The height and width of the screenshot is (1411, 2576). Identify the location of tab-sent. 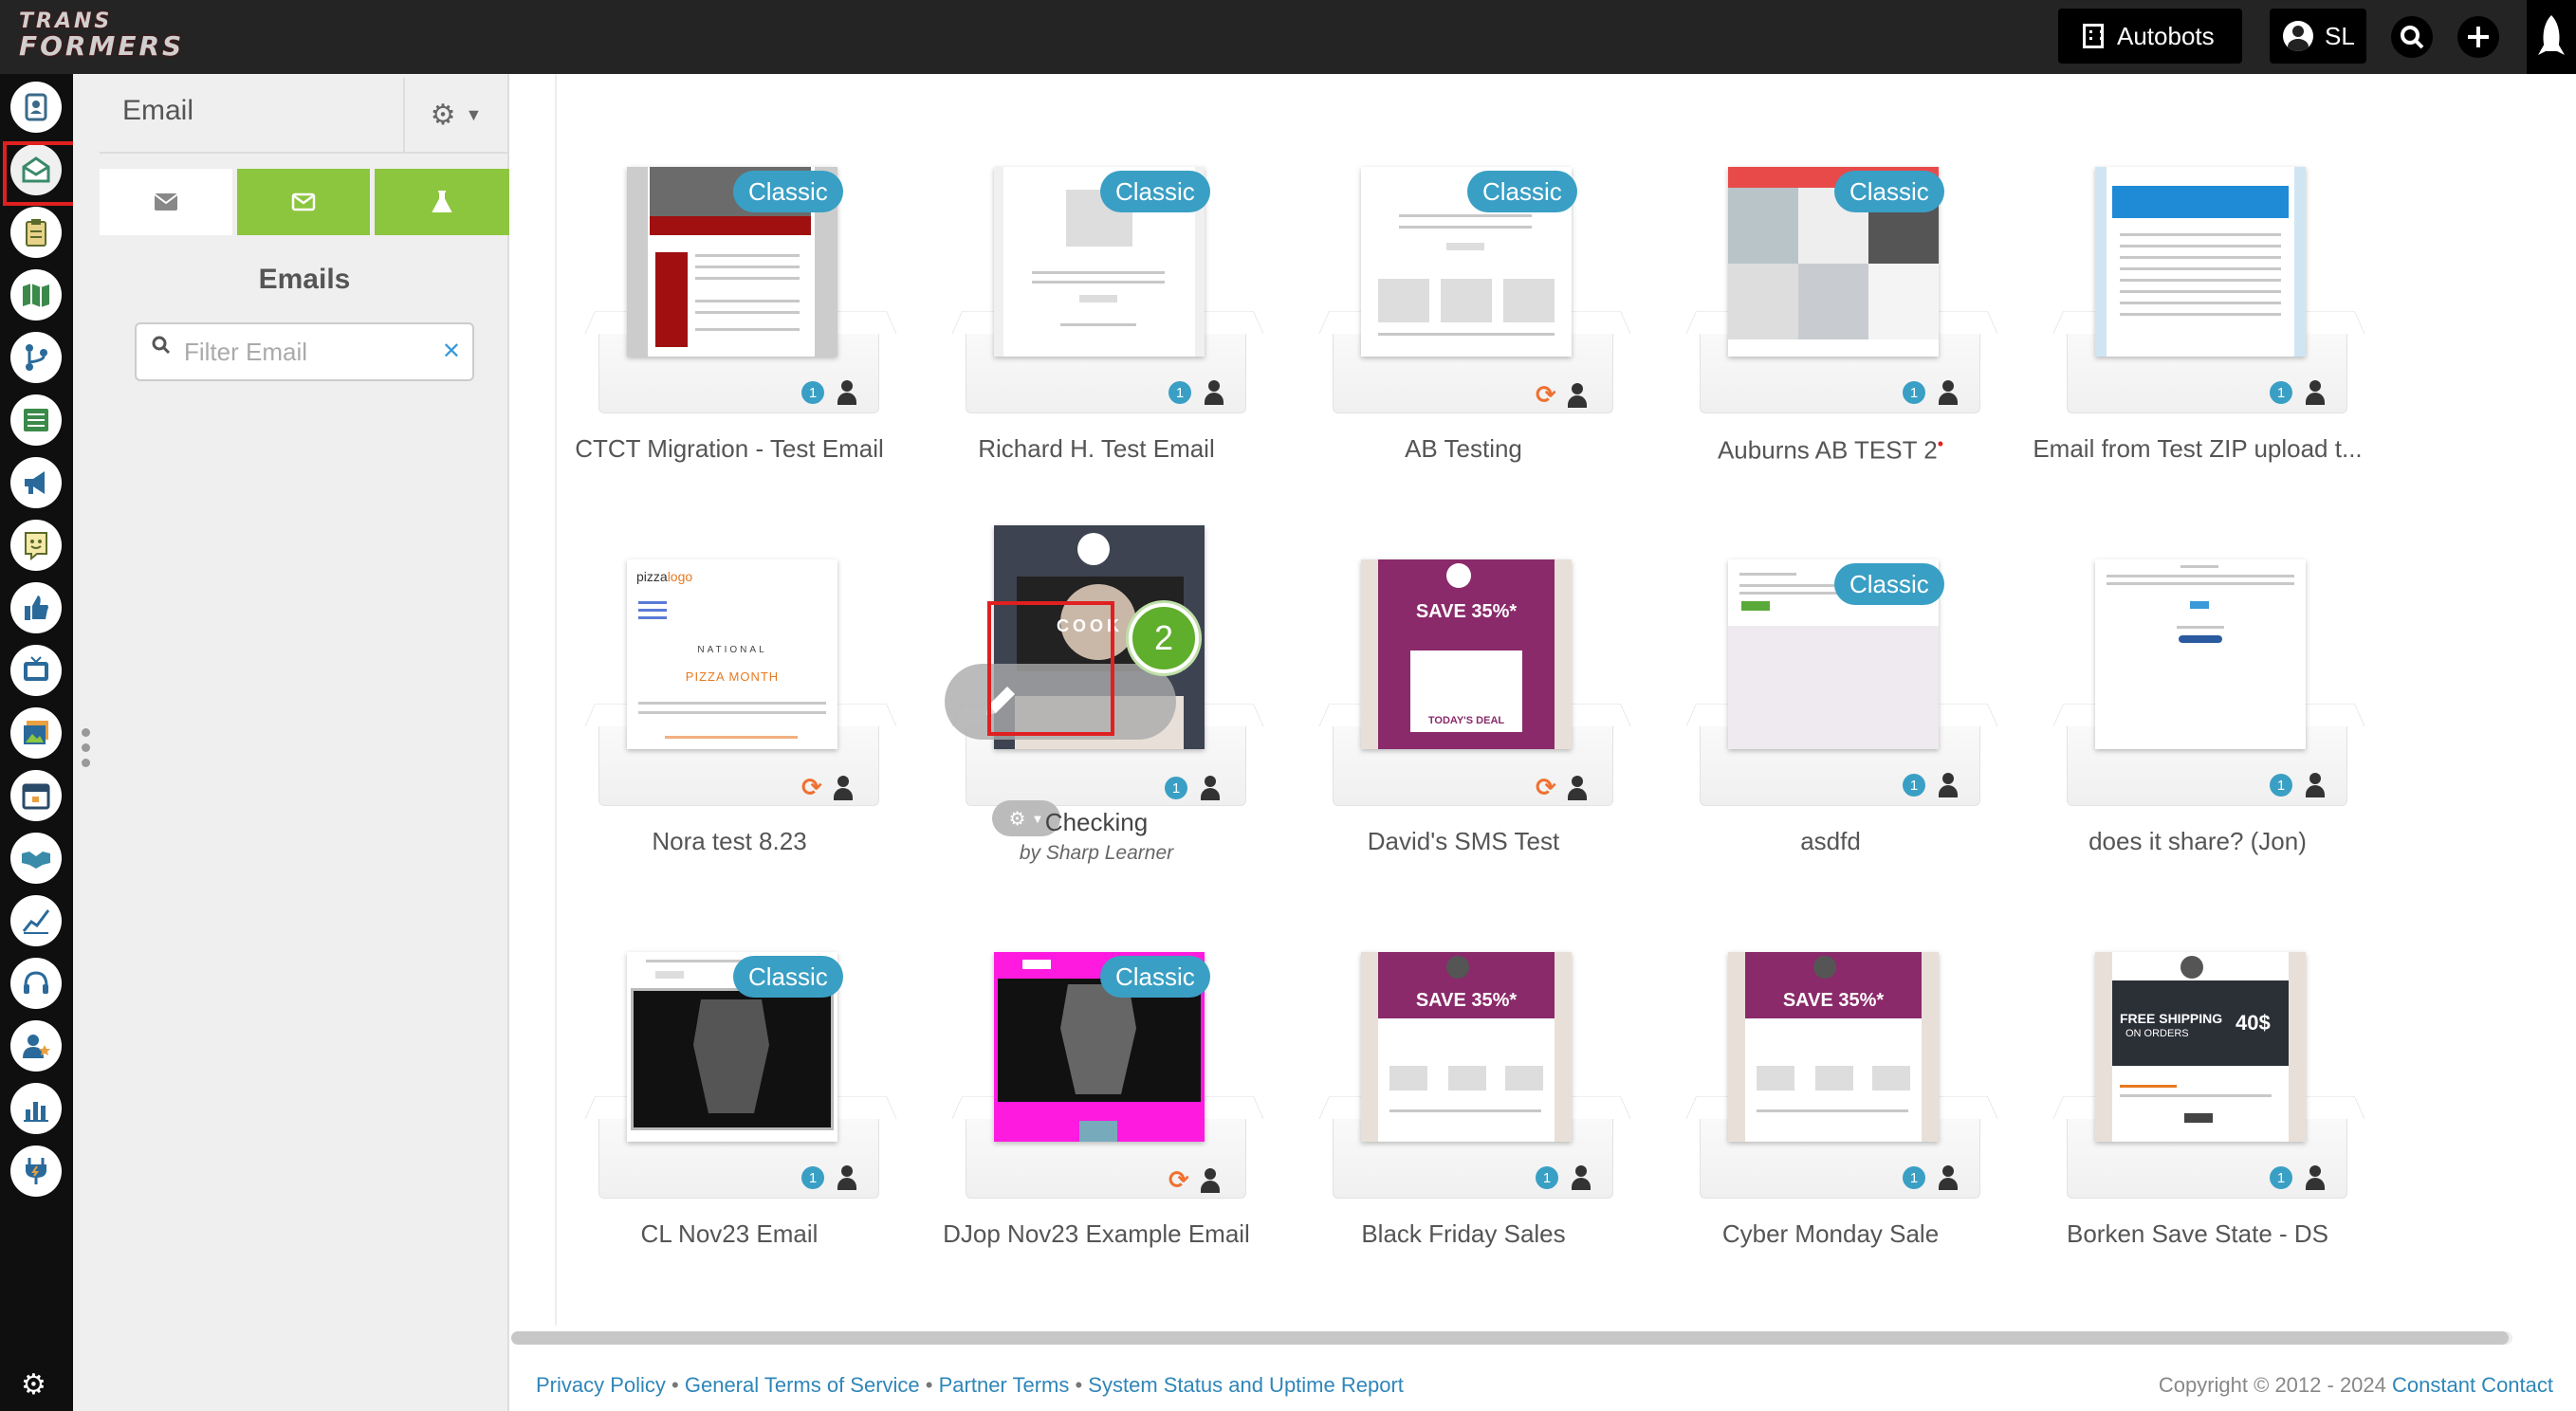
(303, 202).